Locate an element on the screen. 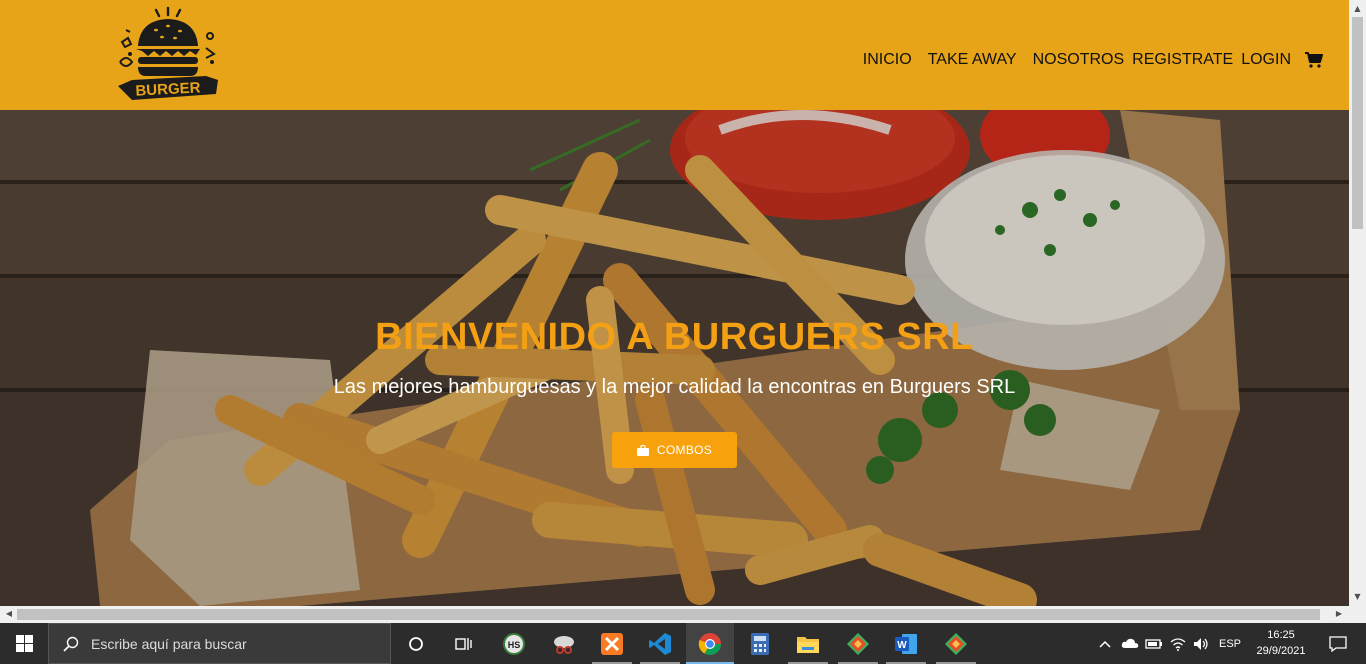  clock-date: 29/9/2021 is located at coordinates (1281, 651).